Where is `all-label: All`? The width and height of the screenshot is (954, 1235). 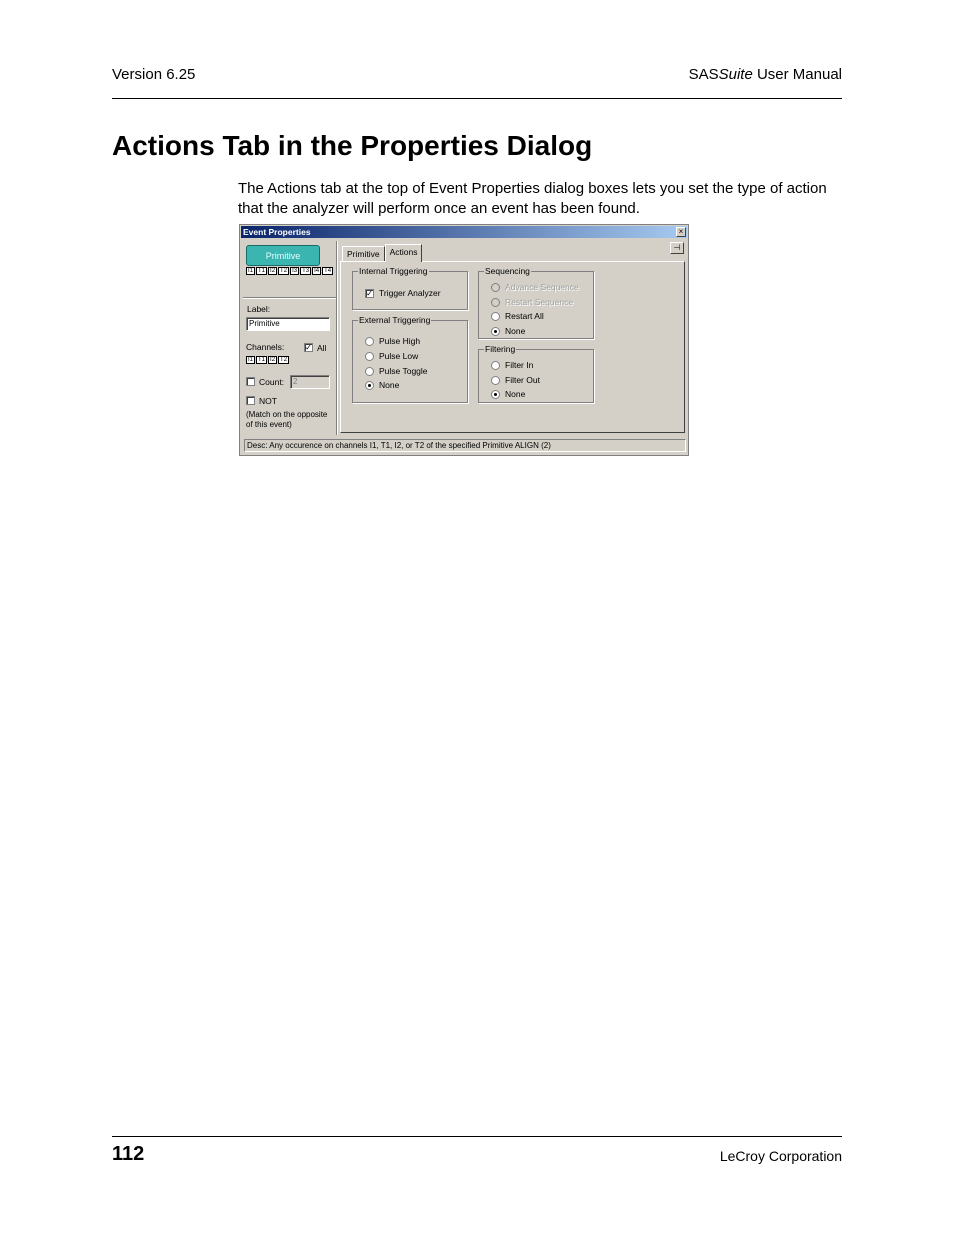 all-label: All is located at coordinates (322, 348).